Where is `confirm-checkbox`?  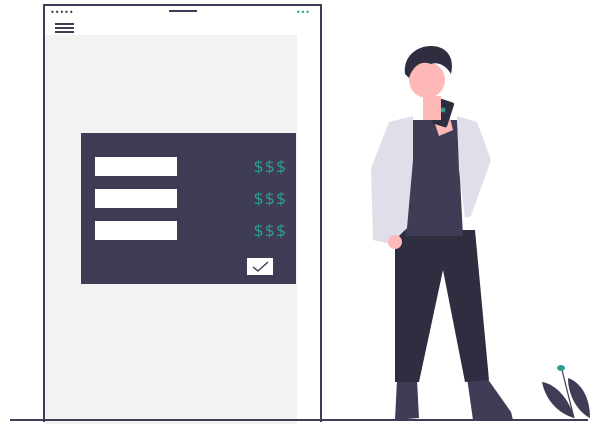 confirm-checkbox is located at coordinates (260, 266).